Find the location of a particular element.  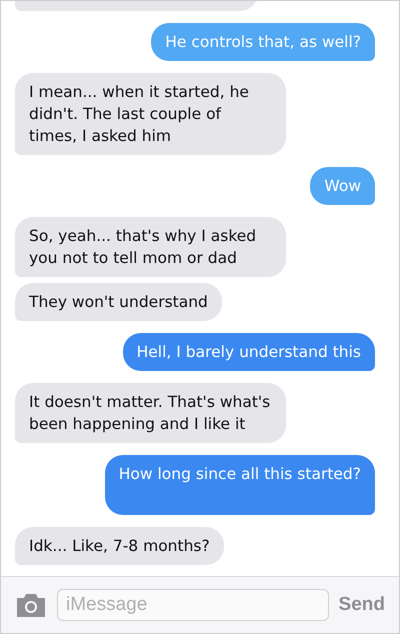

message-bubble: I mean... when it started, he didn't. The last couple of times, I asked him is located at coordinates (150, 114).